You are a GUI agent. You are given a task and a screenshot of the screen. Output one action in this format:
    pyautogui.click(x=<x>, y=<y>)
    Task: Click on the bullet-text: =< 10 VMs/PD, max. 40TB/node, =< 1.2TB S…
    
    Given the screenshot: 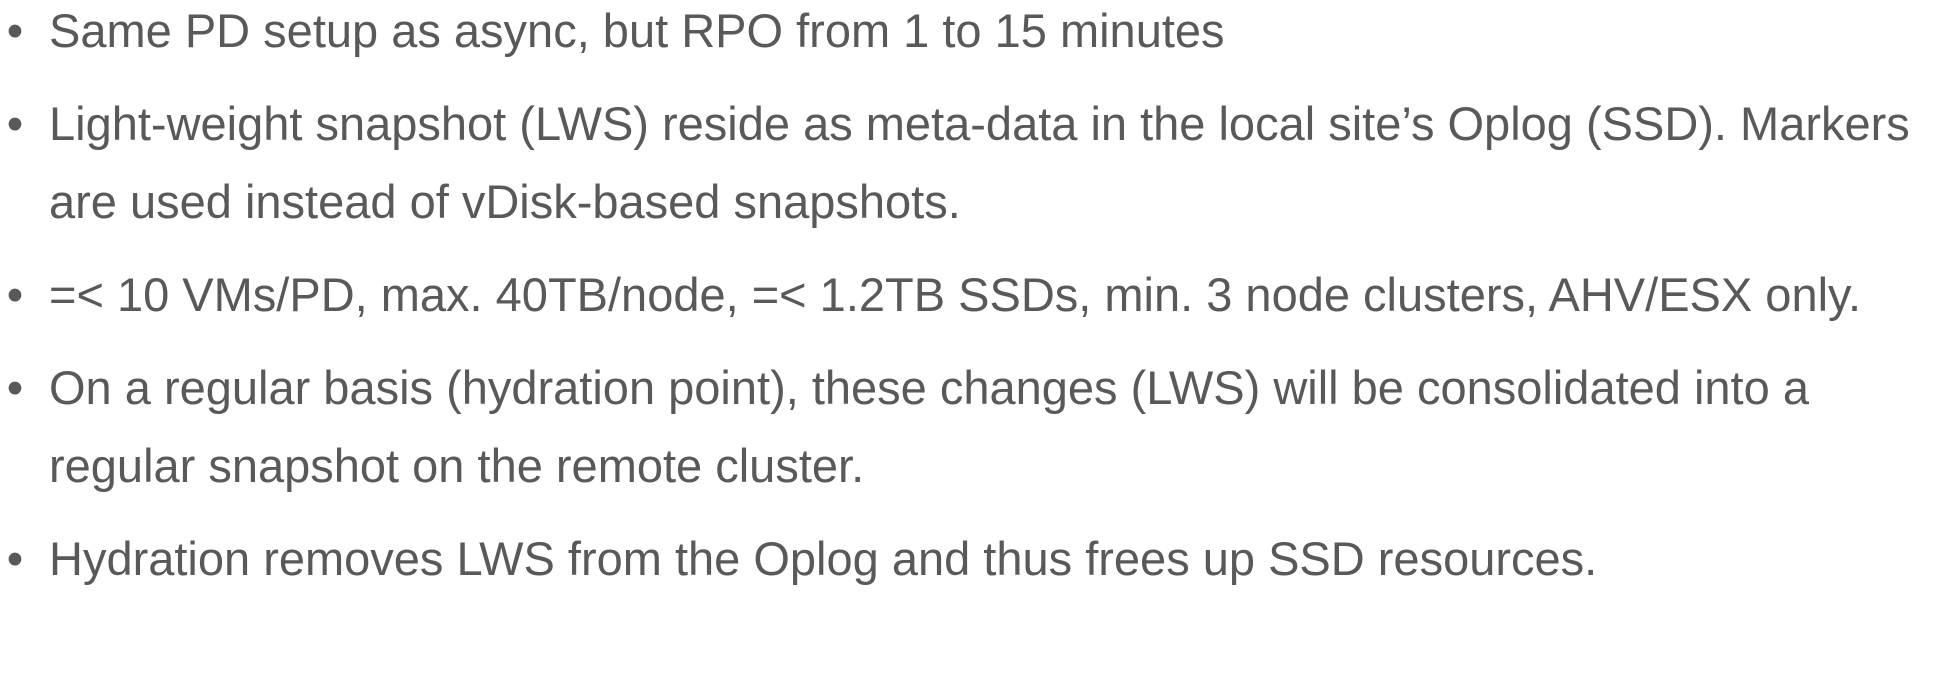 What is the action you would take?
    pyautogui.click(x=955, y=294)
    